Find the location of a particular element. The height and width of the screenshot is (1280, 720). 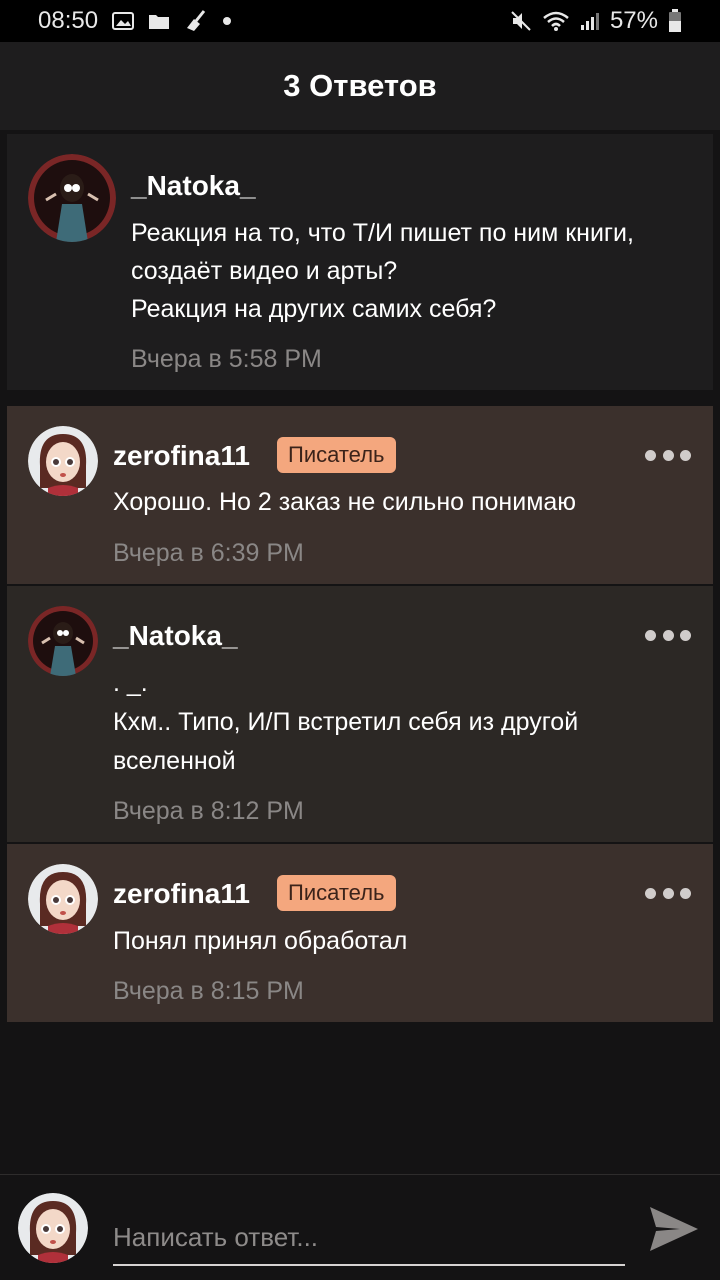

timestamp: Вчера в 8:15 PM is located at coordinates (208, 991).